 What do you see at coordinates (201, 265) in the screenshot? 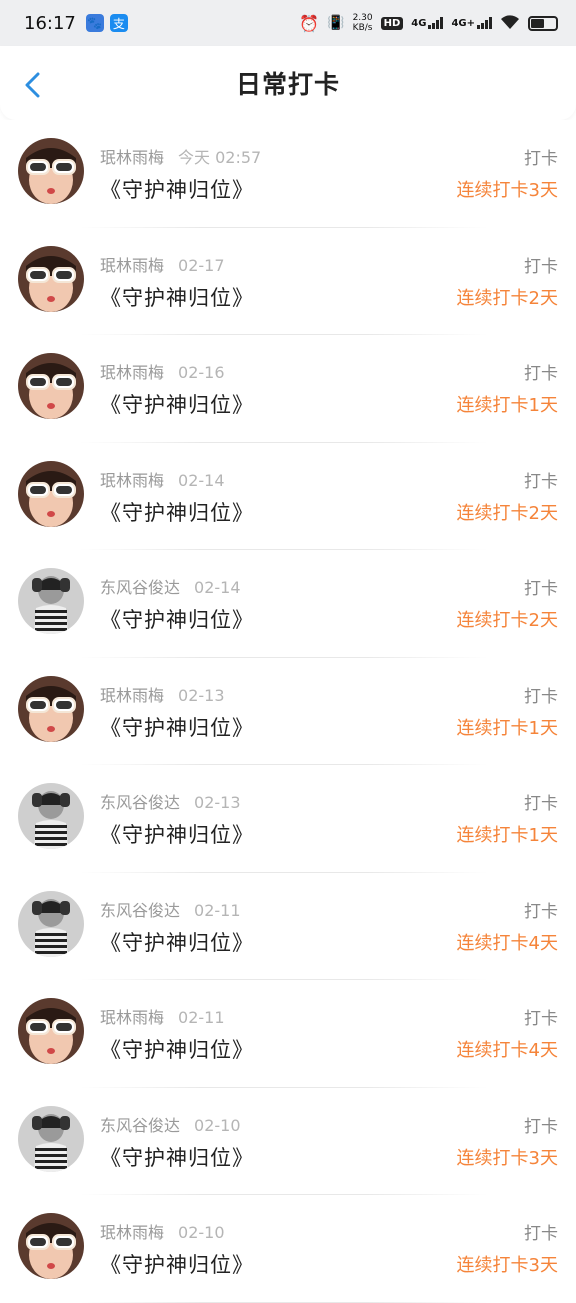
I see `item-date: 02-17` at bounding box center [201, 265].